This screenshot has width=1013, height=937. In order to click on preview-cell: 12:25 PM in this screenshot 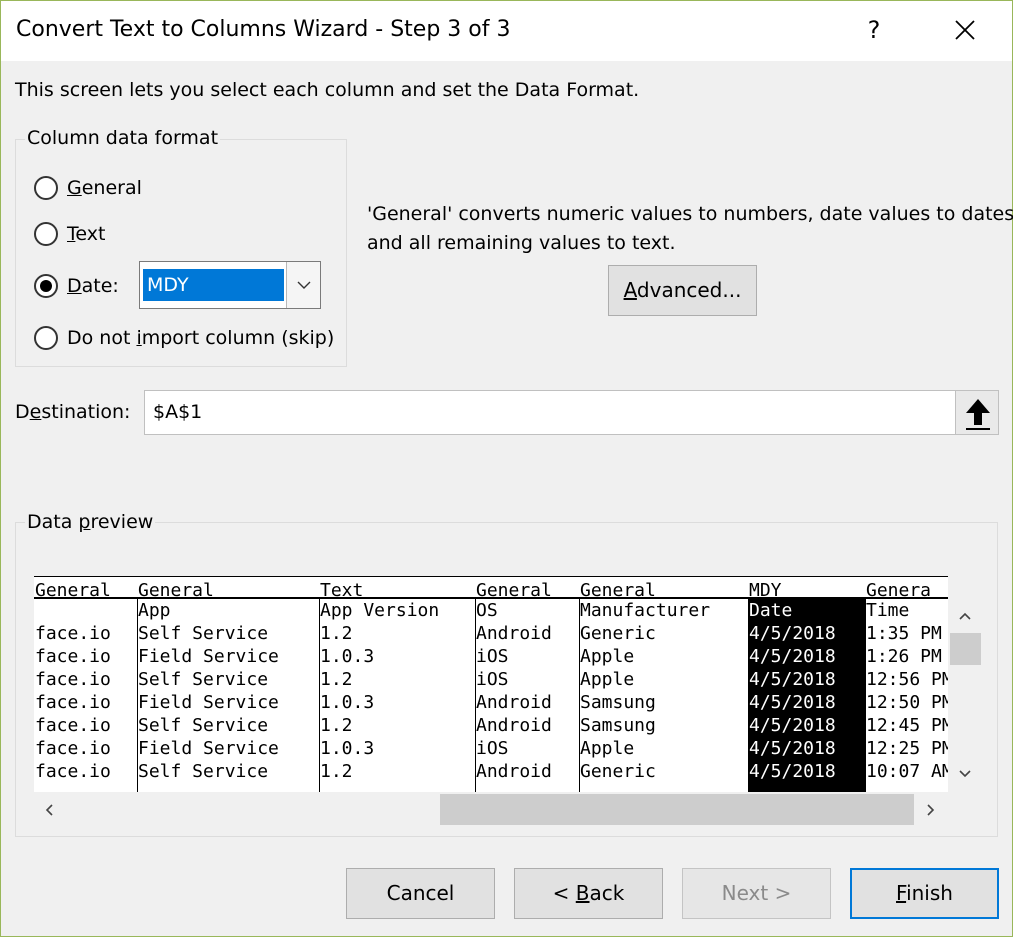, I will do `click(907, 748)`.